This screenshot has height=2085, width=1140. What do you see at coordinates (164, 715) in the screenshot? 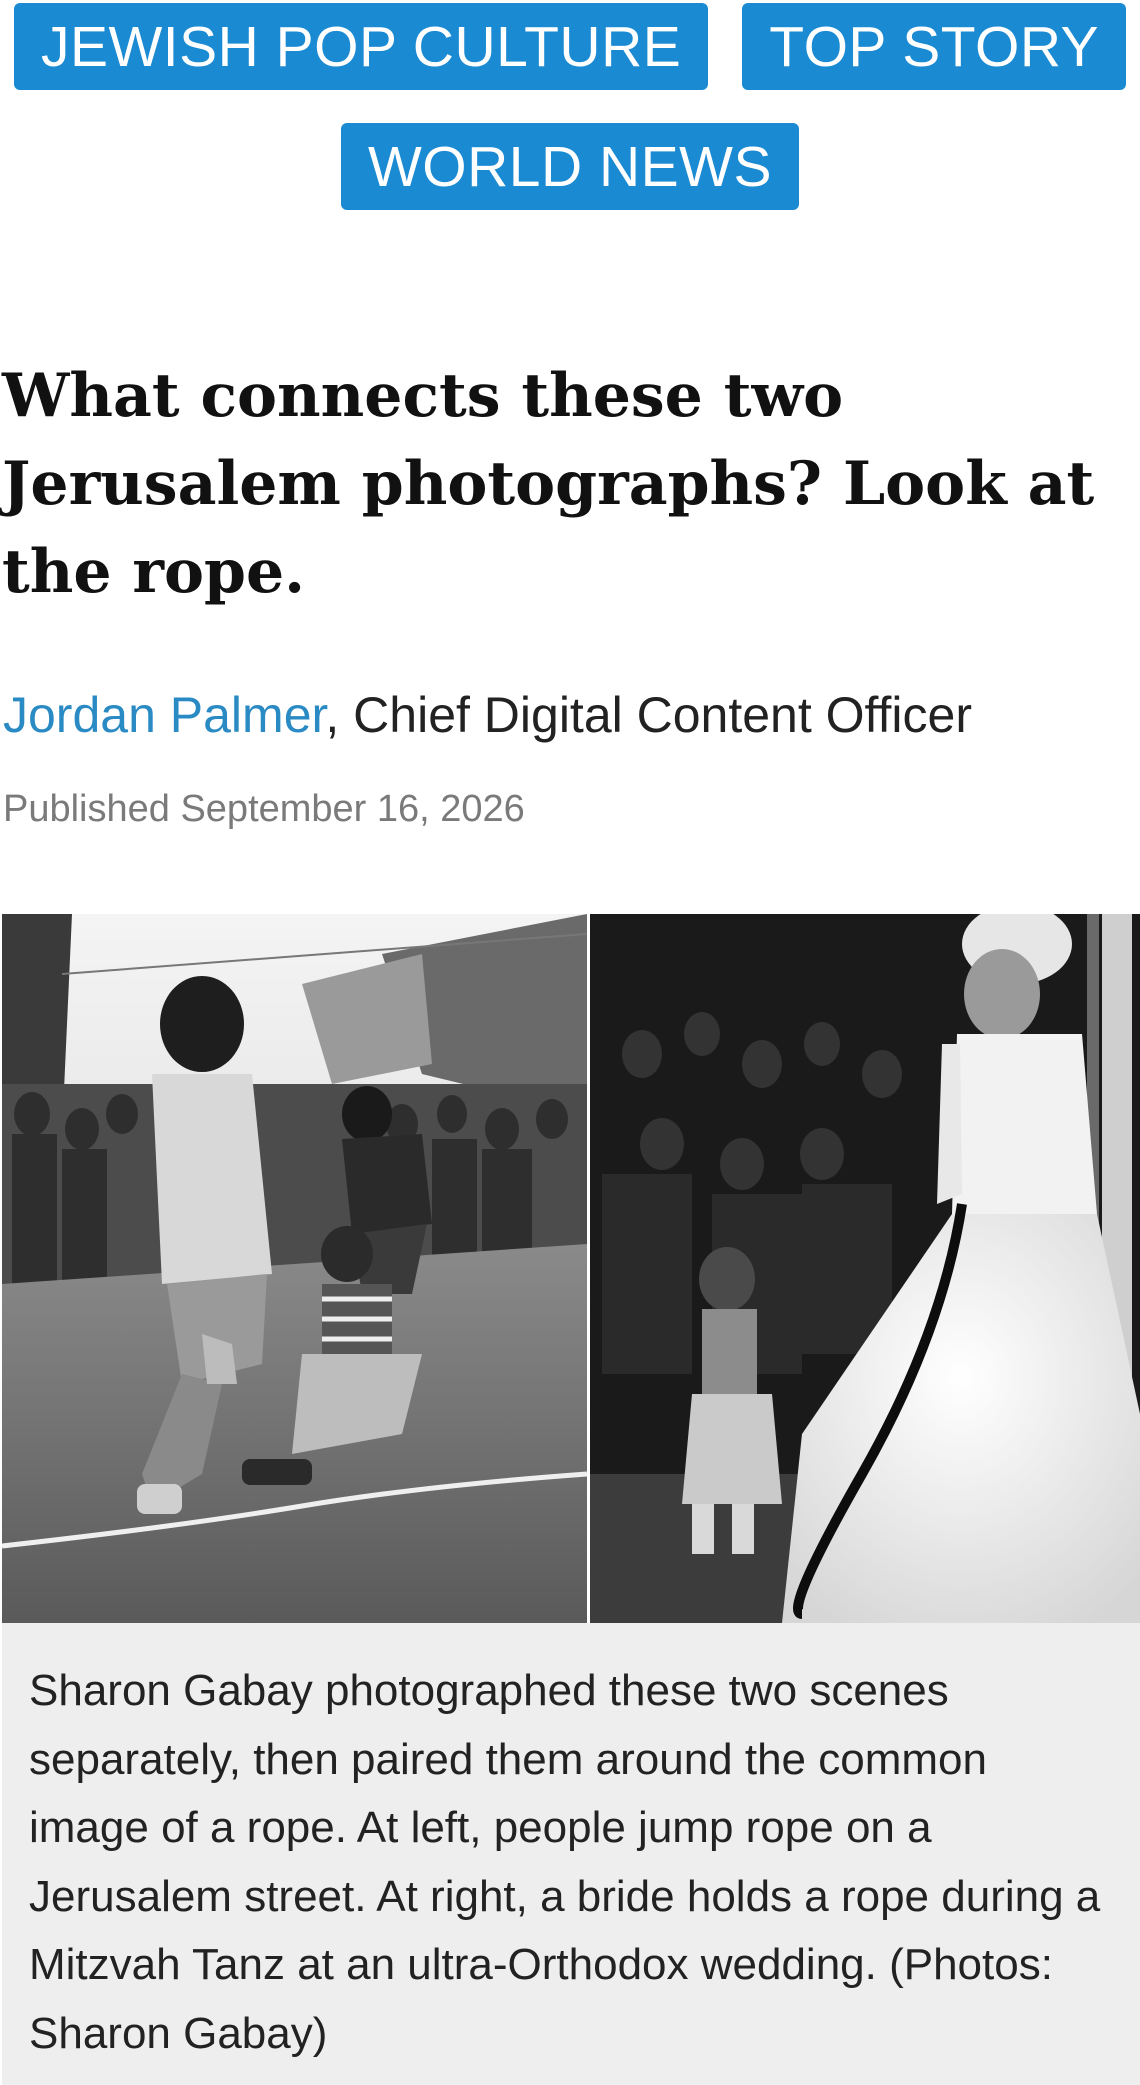
I see `author-link: Jordan Palmer` at bounding box center [164, 715].